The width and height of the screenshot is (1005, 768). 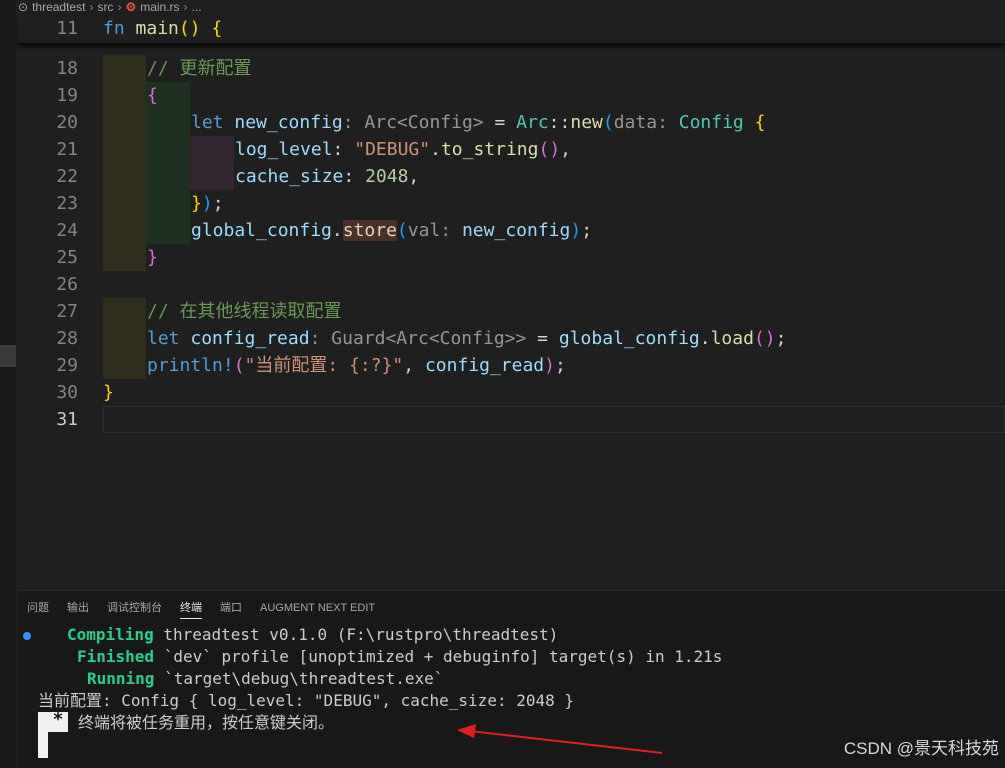 What do you see at coordinates (162, 28) in the screenshot?
I see `sticky-code-line: fn main() {` at bounding box center [162, 28].